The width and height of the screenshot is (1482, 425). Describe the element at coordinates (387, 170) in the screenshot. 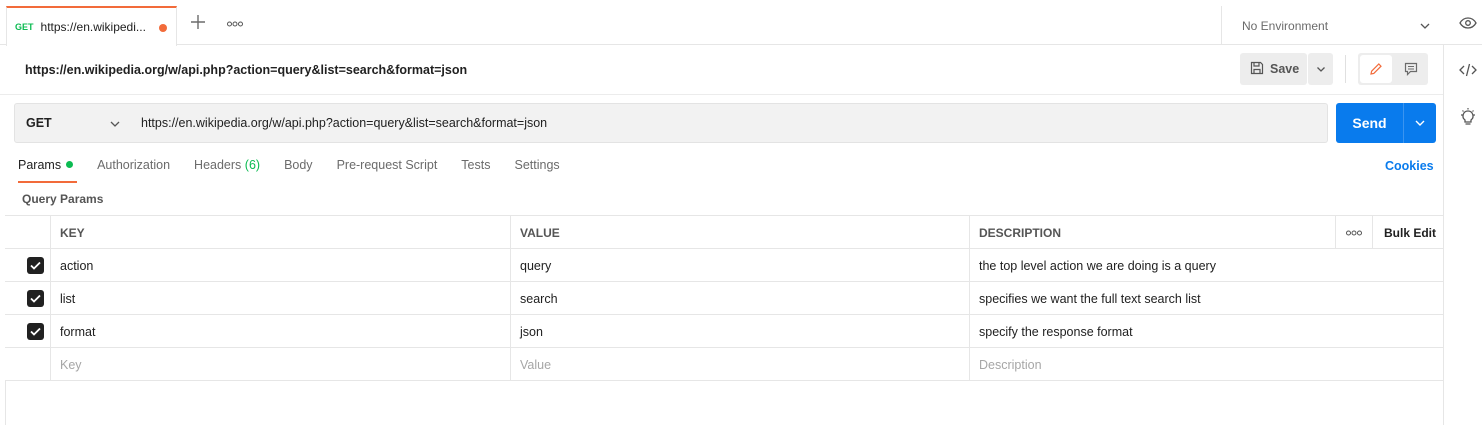

I see `tab-prerequest-script: Pre-request Script` at that location.